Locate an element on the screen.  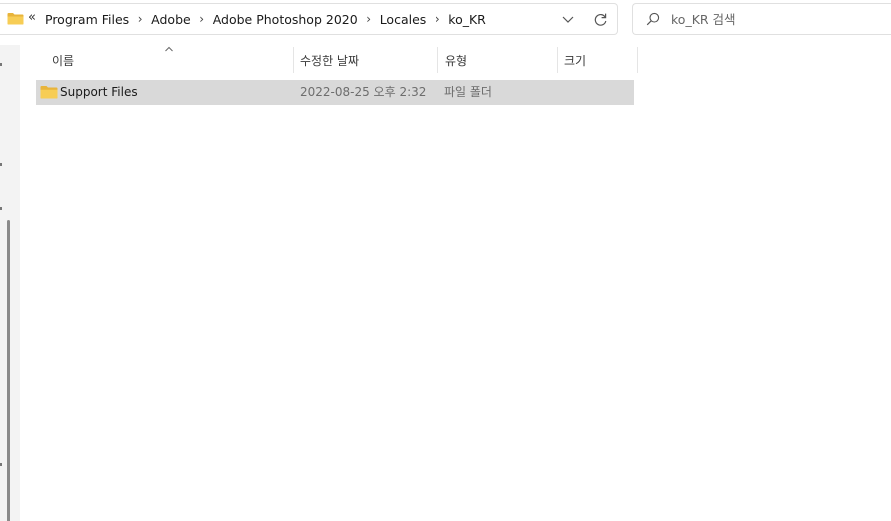
search-input is located at coordinates (776, 19).